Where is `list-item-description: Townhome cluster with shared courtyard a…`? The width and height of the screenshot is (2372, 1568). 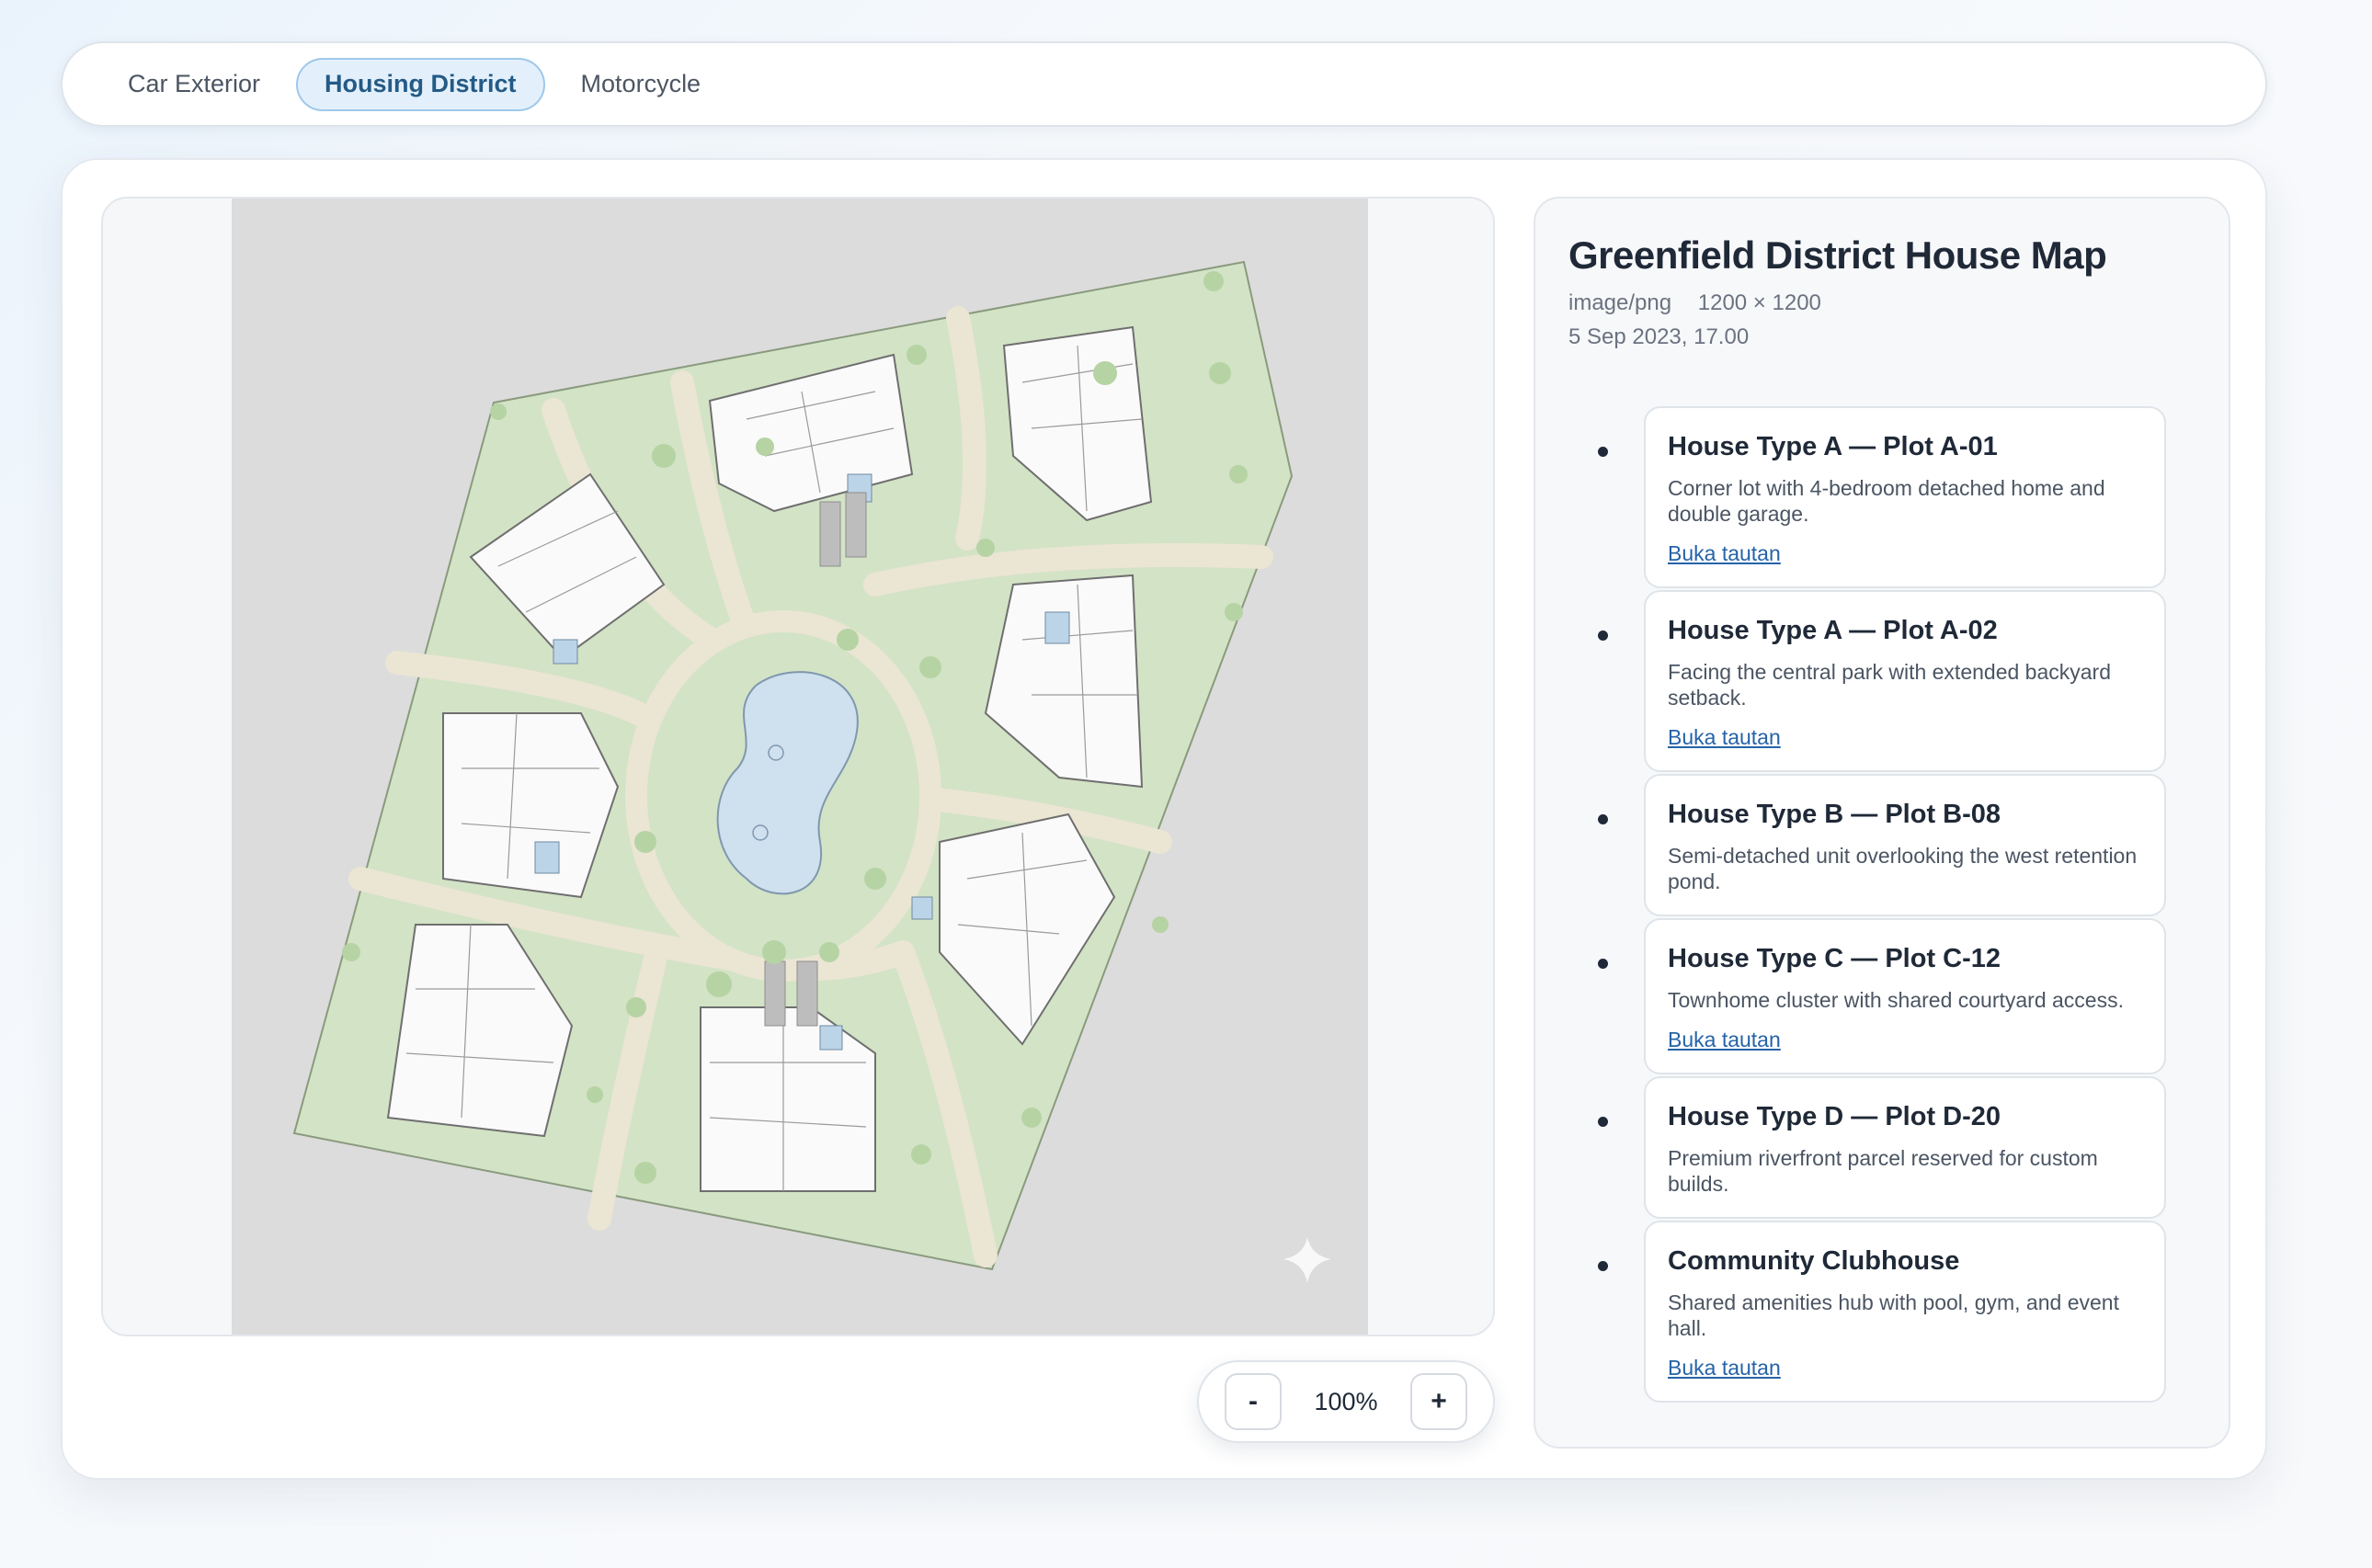
list-item-description: Townhome cluster with shared courtyard a… is located at coordinates (1896, 1000).